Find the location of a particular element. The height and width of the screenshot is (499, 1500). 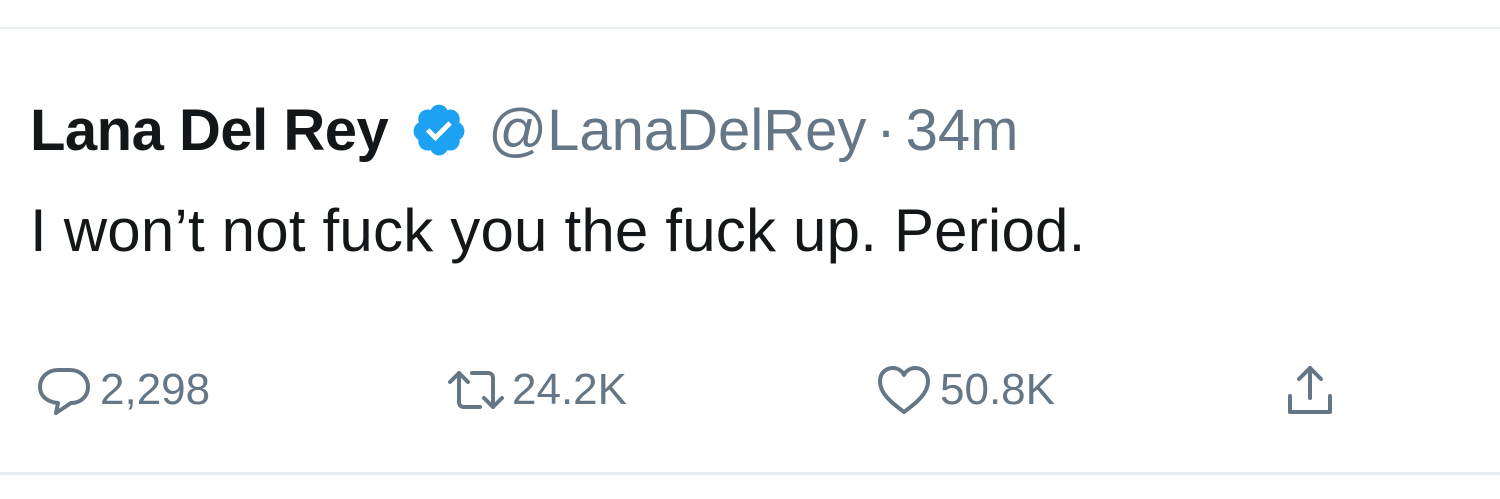

share-icon is located at coordinates (1310, 390).